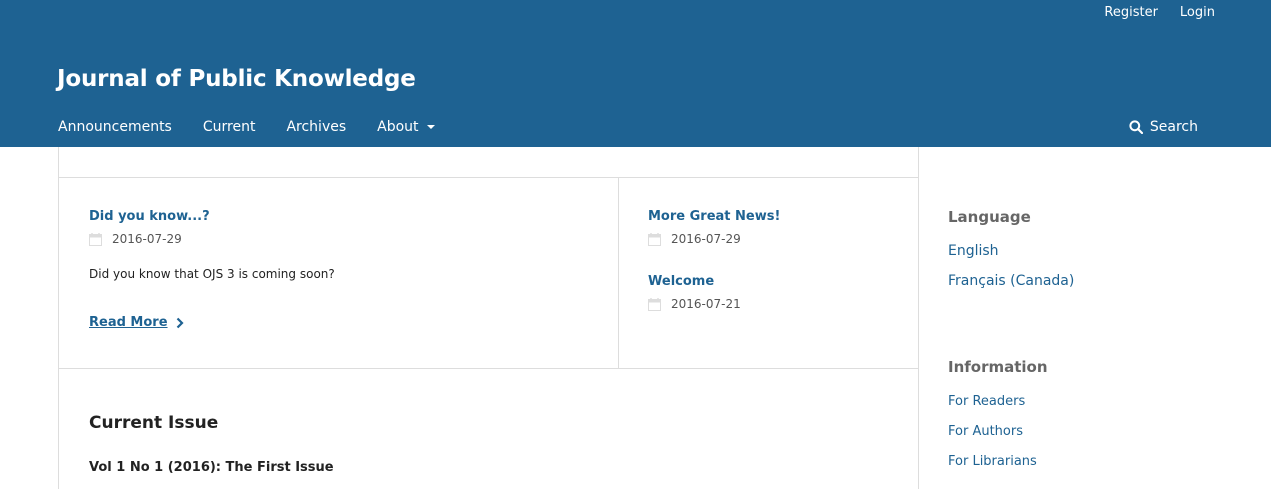 This screenshot has width=1271, height=489. What do you see at coordinates (681, 281) in the screenshot?
I see `announcement-title: Welcome` at bounding box center [681, 281].